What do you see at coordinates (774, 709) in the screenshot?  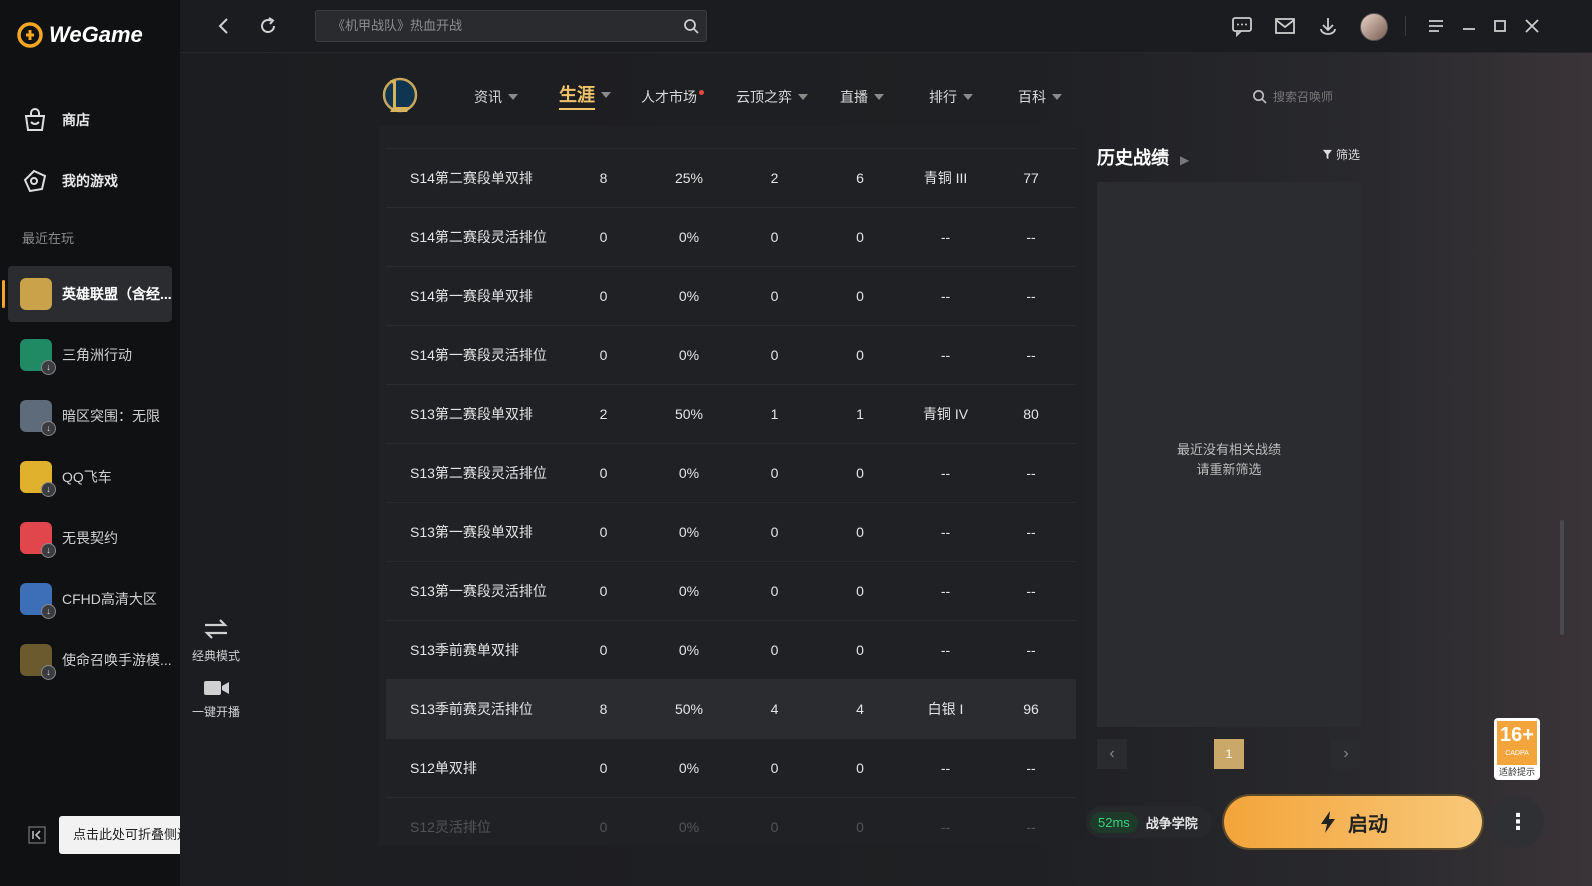 I see `stat-cell: 4` at bounding box center [774, 709].